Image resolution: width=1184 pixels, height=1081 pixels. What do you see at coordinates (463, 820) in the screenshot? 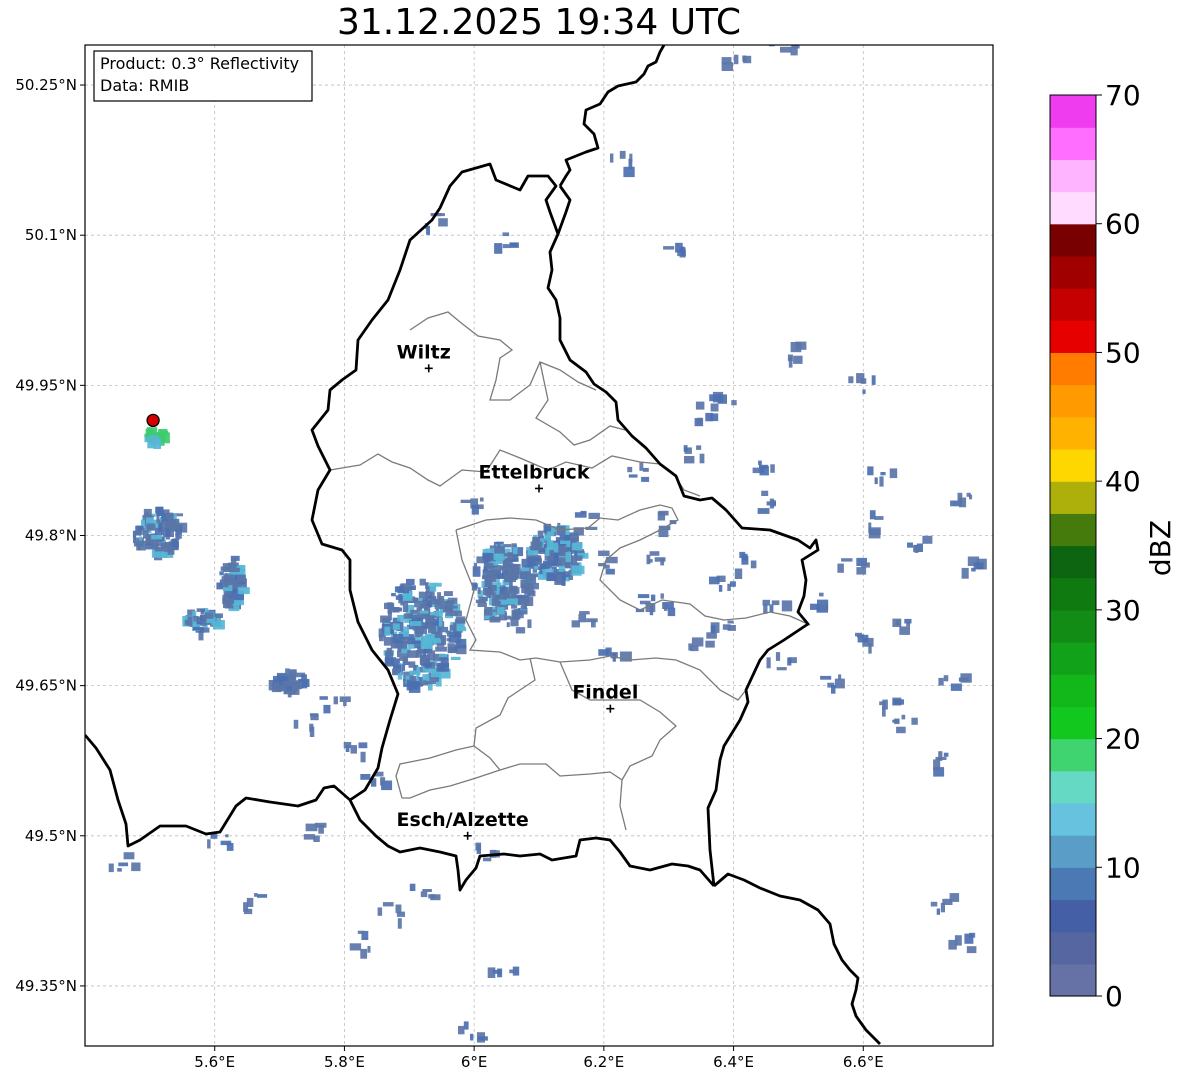
I see `city-label: Esch/Alzette` at bounding box center [463, 820].